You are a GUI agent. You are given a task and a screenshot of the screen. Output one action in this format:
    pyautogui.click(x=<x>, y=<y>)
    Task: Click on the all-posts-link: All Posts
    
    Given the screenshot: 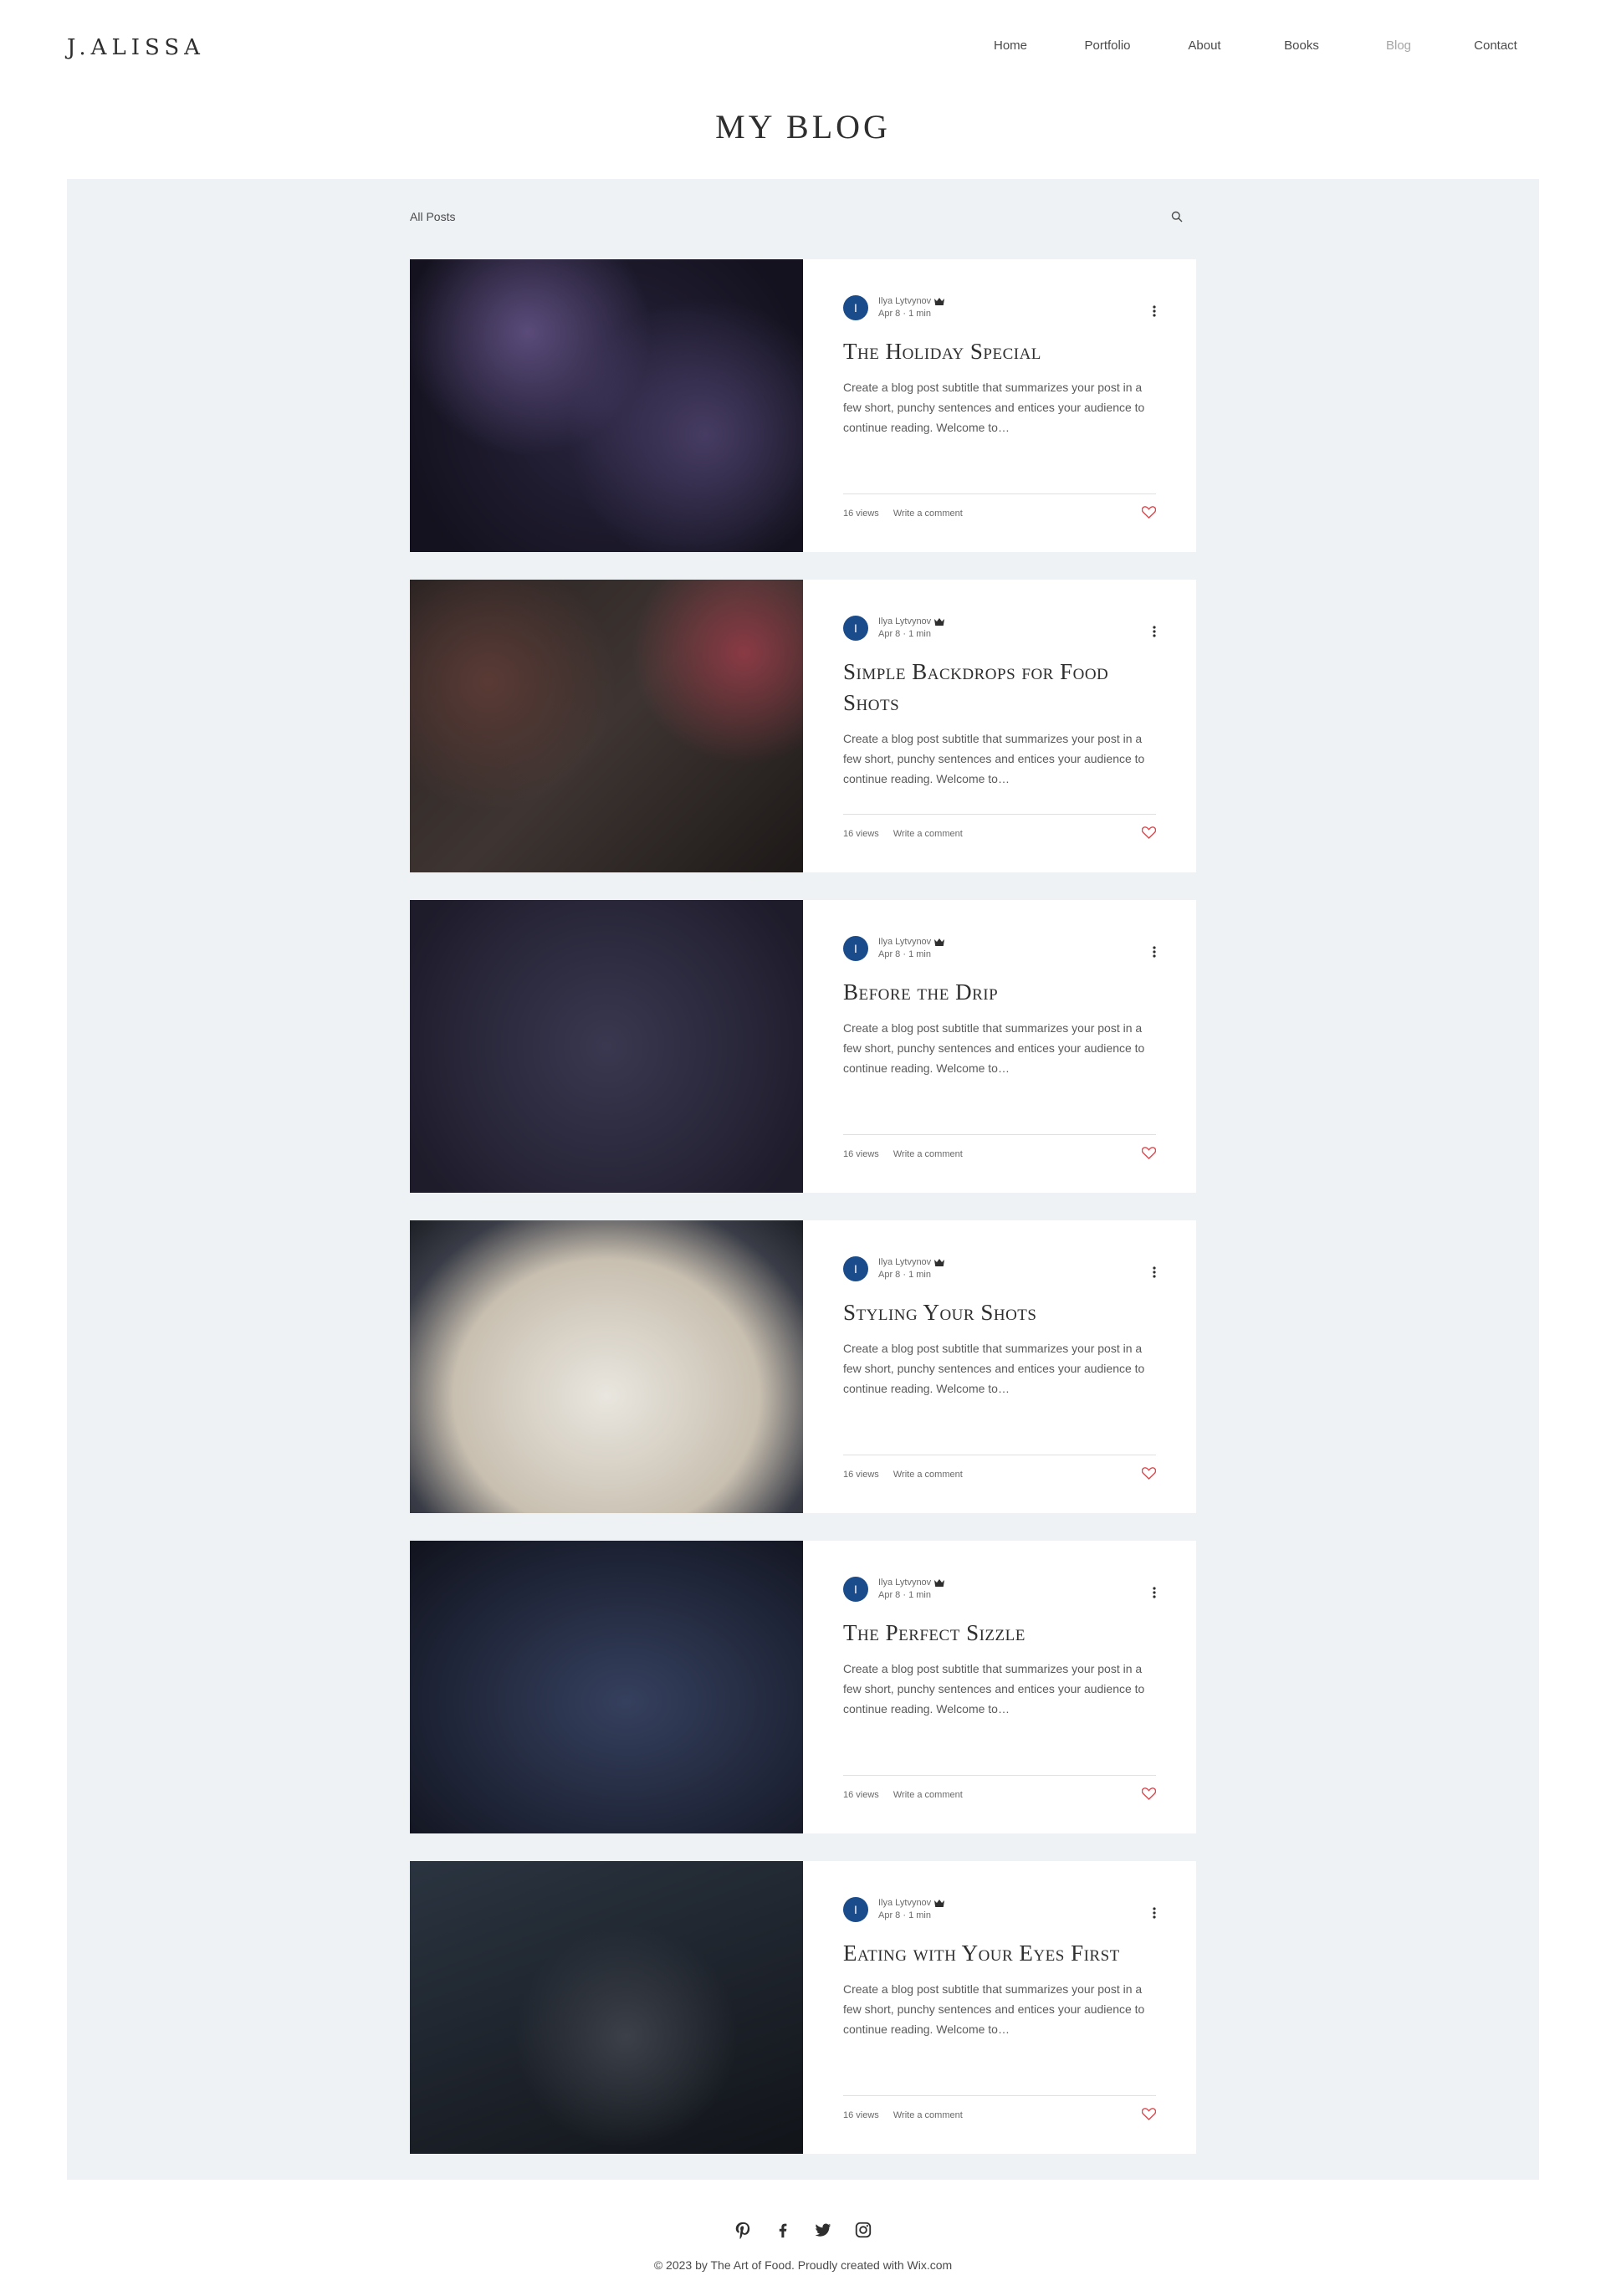 What is the action you would take?
    pyautogui.click(x=432, y=217)
    